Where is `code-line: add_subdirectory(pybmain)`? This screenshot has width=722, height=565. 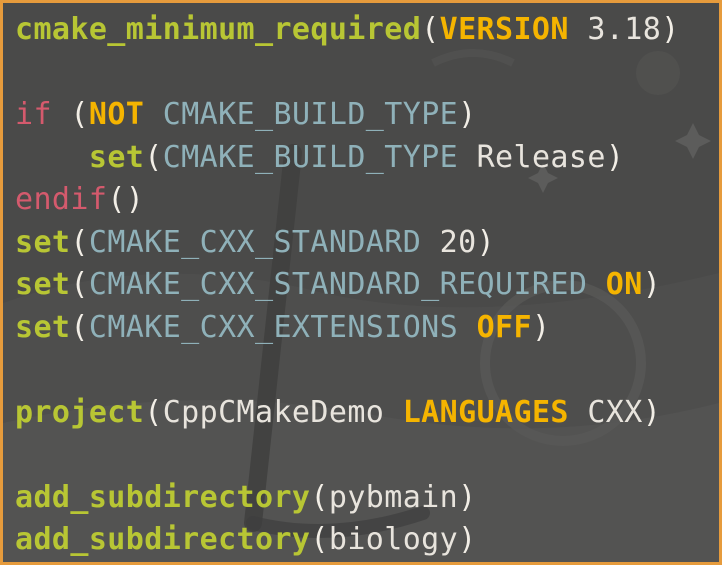 code-line: add_subdirectory(pybmain) is located at coordinates (347, 498).